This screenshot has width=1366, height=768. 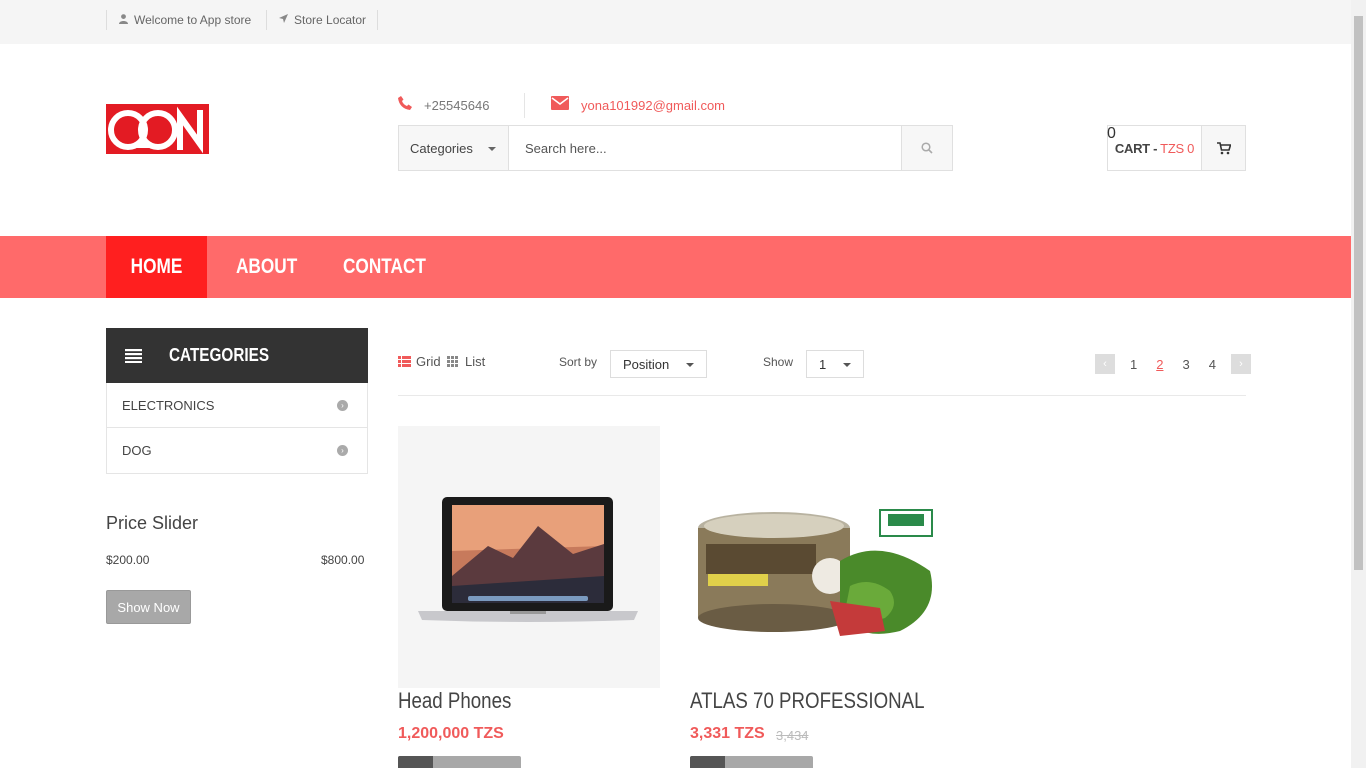 What do you see at coordinates (560, 105) in the screenshot?
I see `envelope-icon` at bounding box center [560, 105].